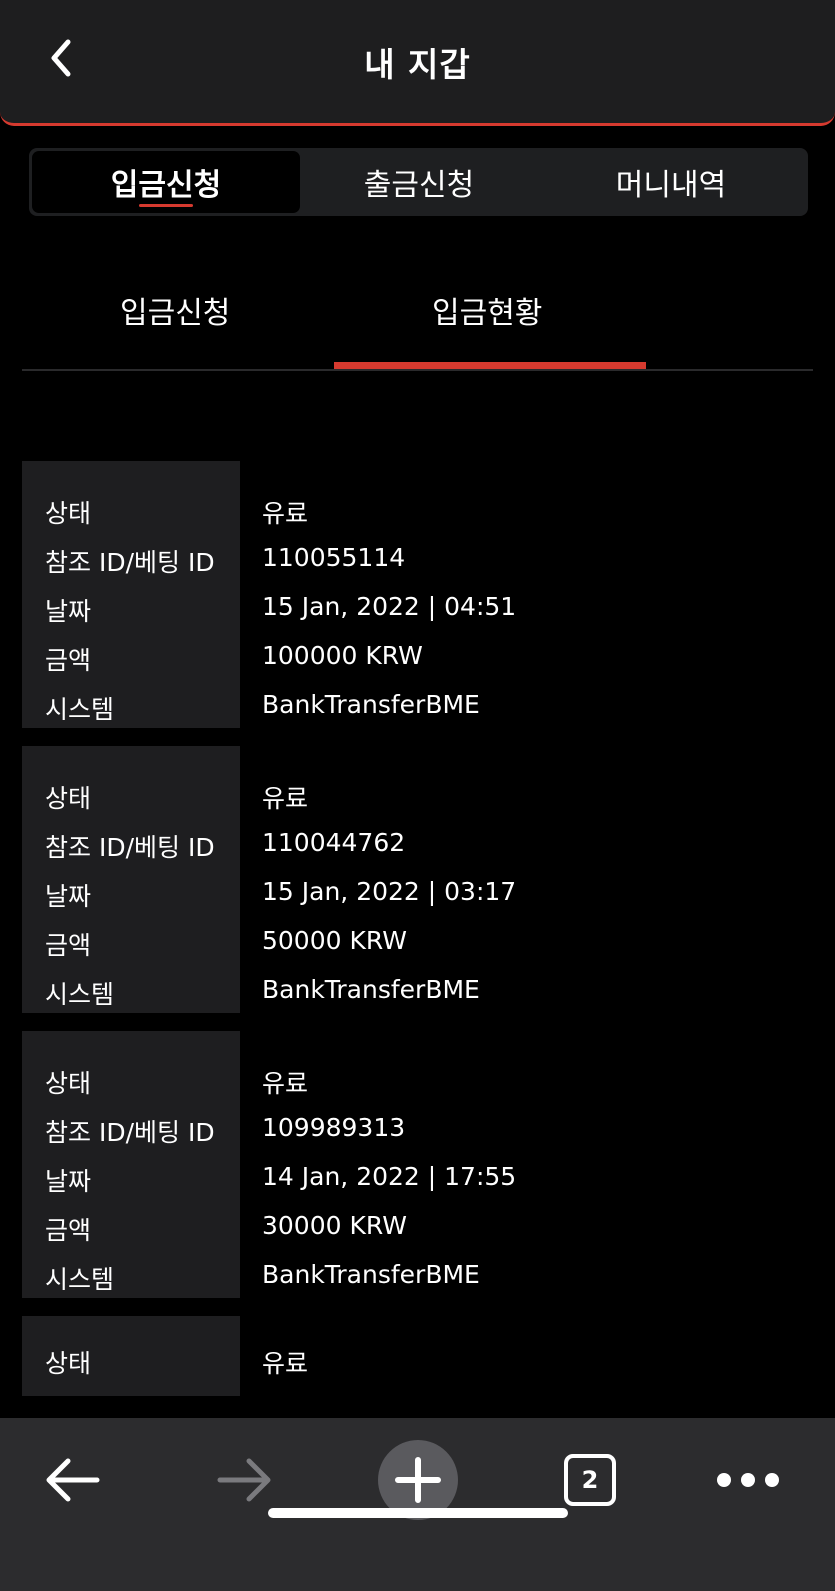 The width and height of the screenshot is (835, 1591). What do you see at coordinates (334, 1225) in the screenshot?
I see `amount-value: 30000 KRW` at bounding box center [334, 1225].